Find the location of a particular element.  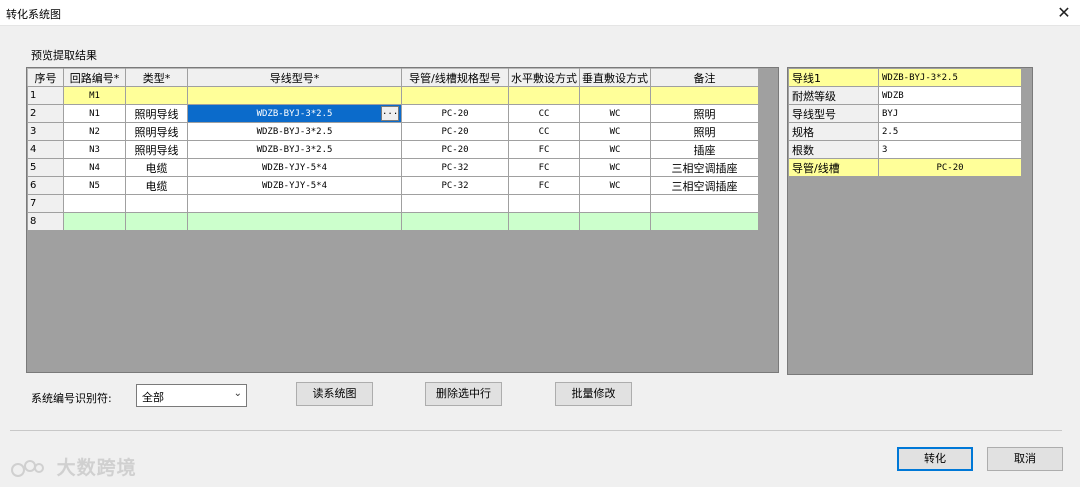

chevron-down-icon: ⌄ is located at coordinates (238, 393).